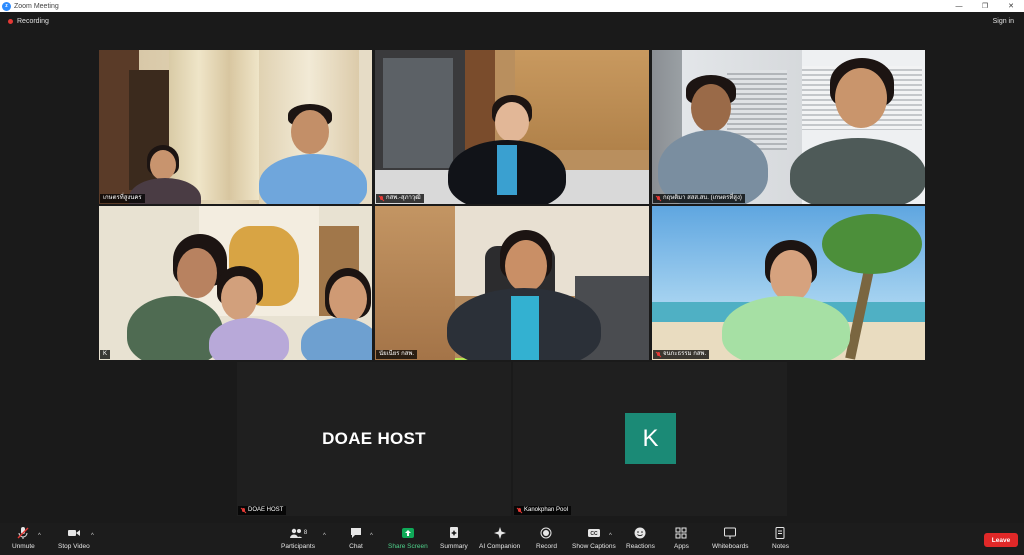 The height and width of the screenshot is (555, 1024). I want to click on window-controls: — ❐ ✕, so click(985, 6).